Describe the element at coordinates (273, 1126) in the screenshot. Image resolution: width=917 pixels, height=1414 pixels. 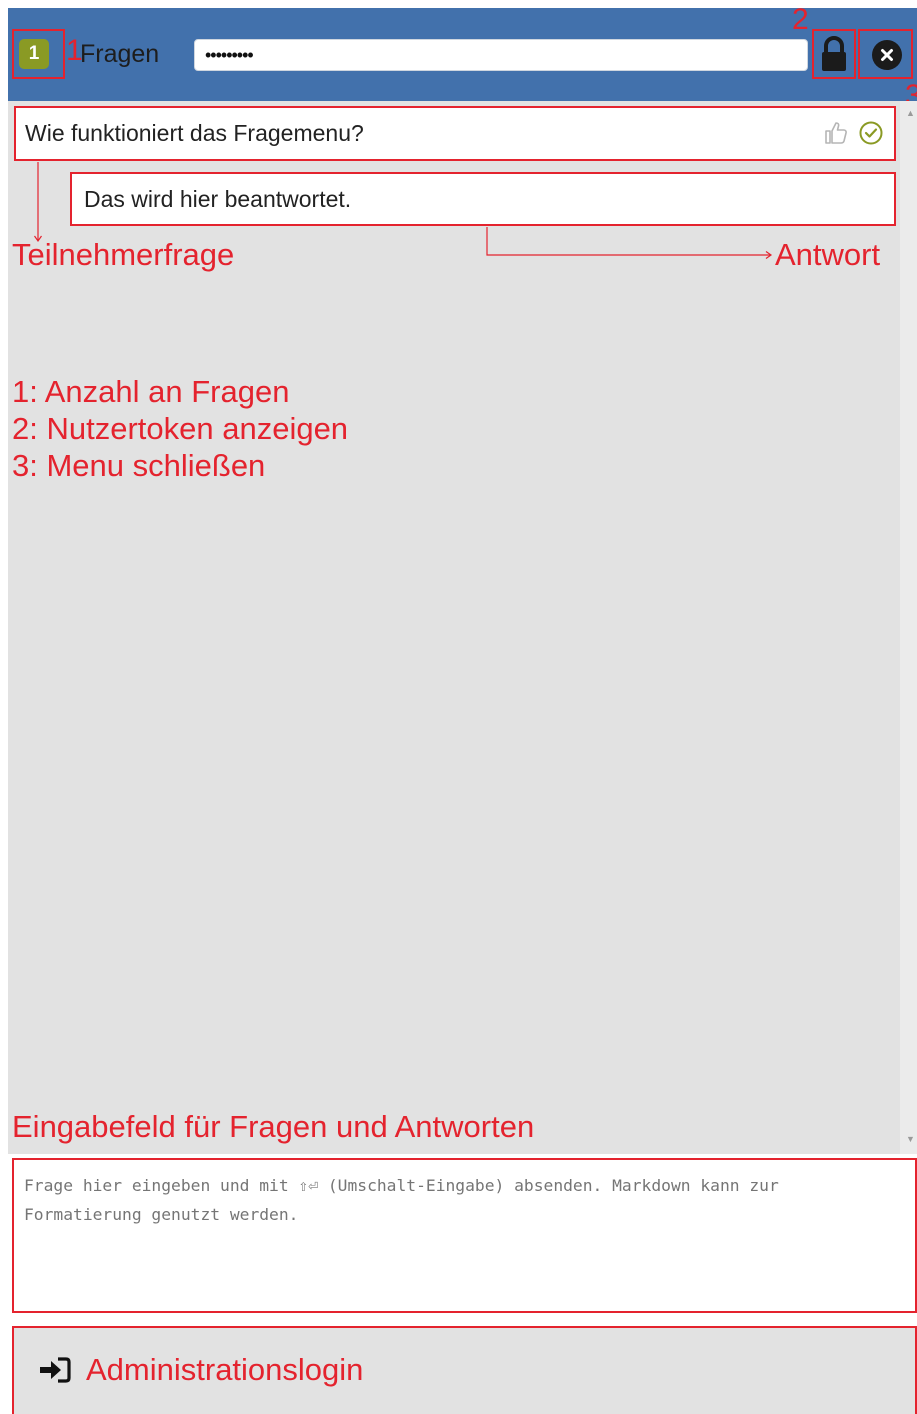
I see `input-callout-label: Eingabefeld für Fragen und Antworten` at that location.